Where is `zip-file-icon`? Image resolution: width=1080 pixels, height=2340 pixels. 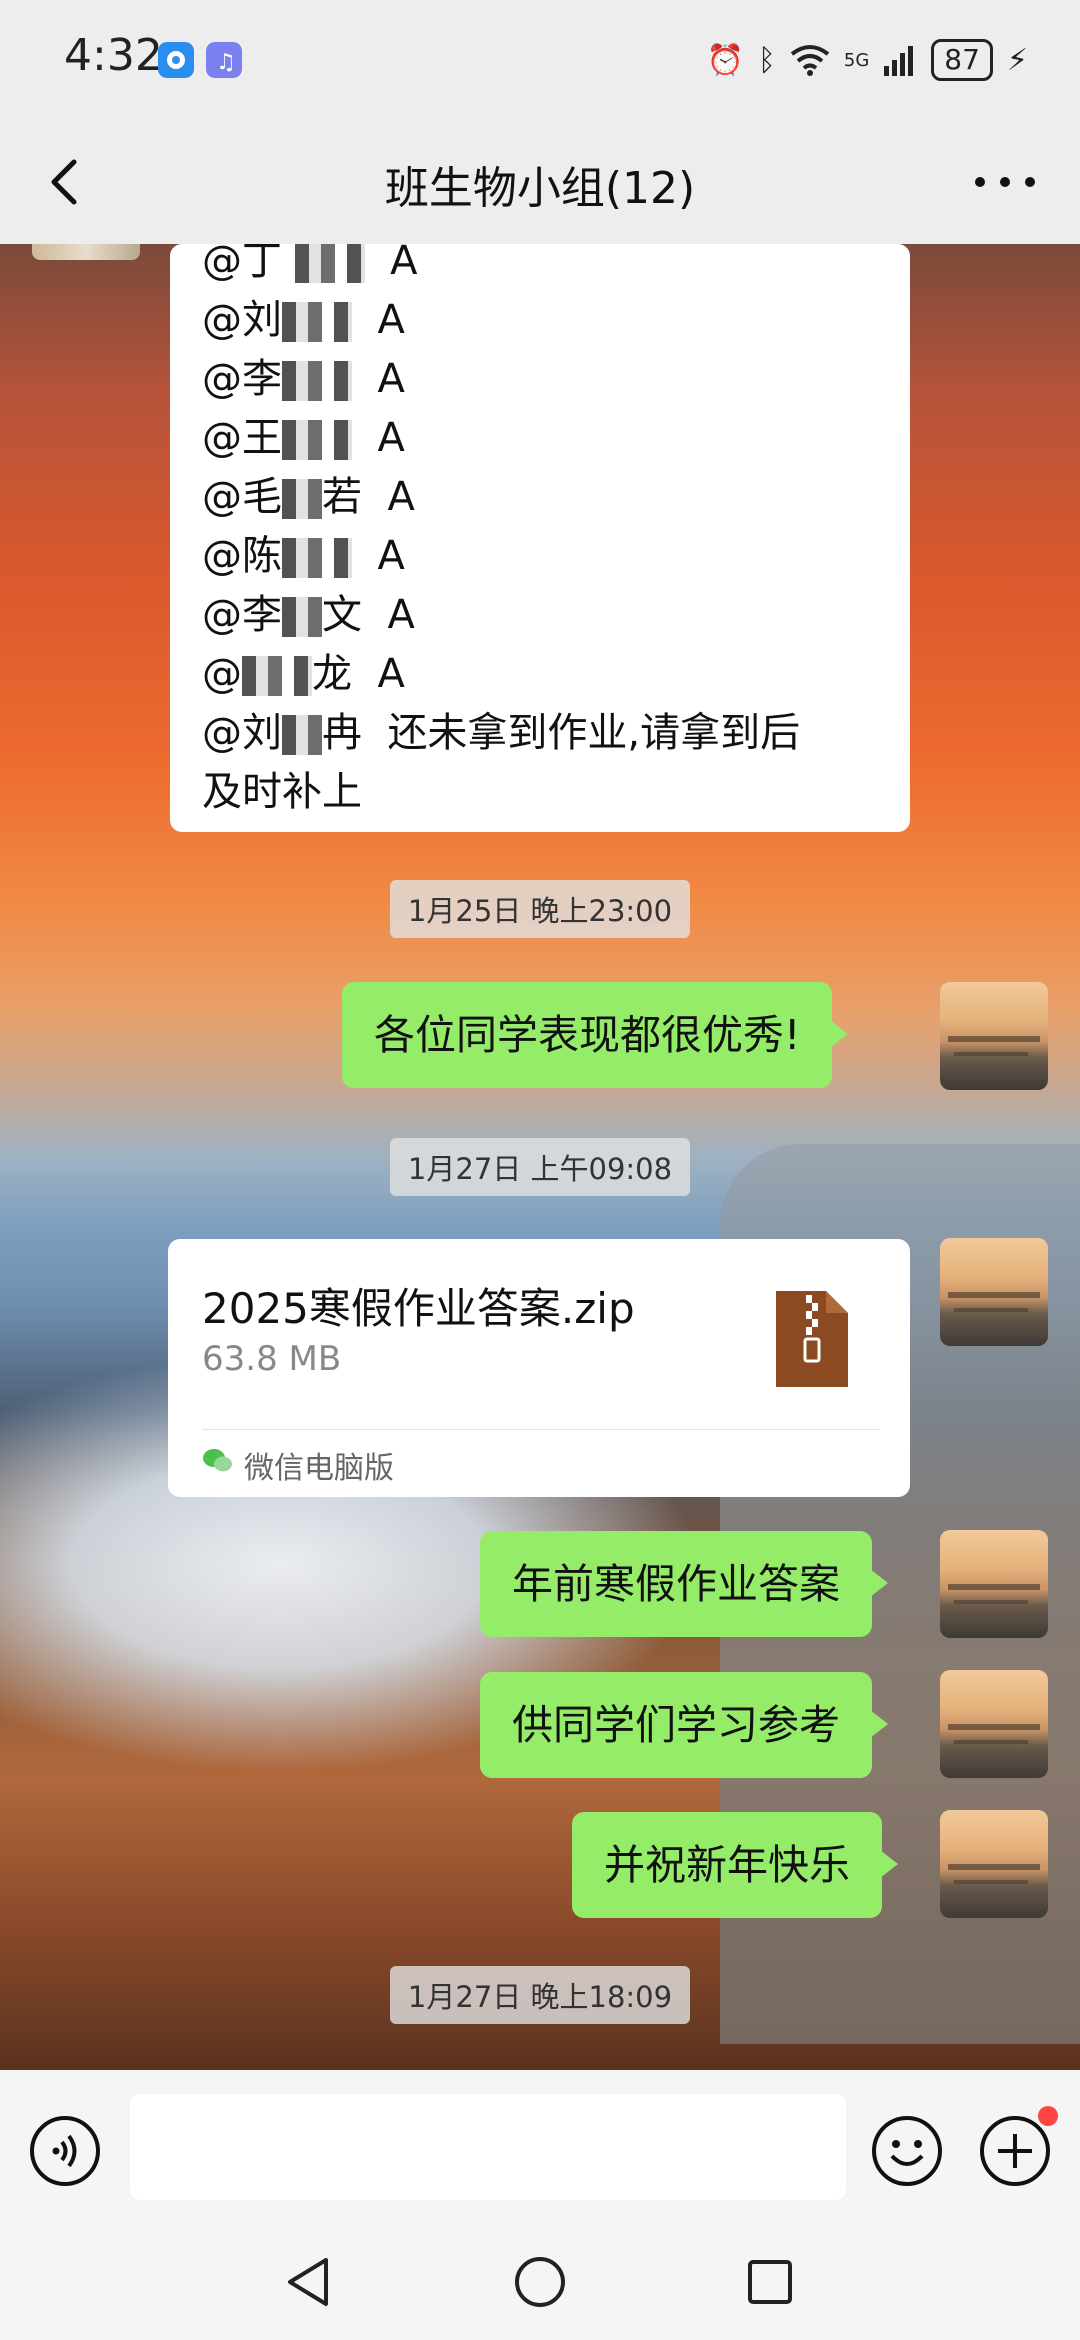 zip-file-icon is located at coordinates (812, 1339).